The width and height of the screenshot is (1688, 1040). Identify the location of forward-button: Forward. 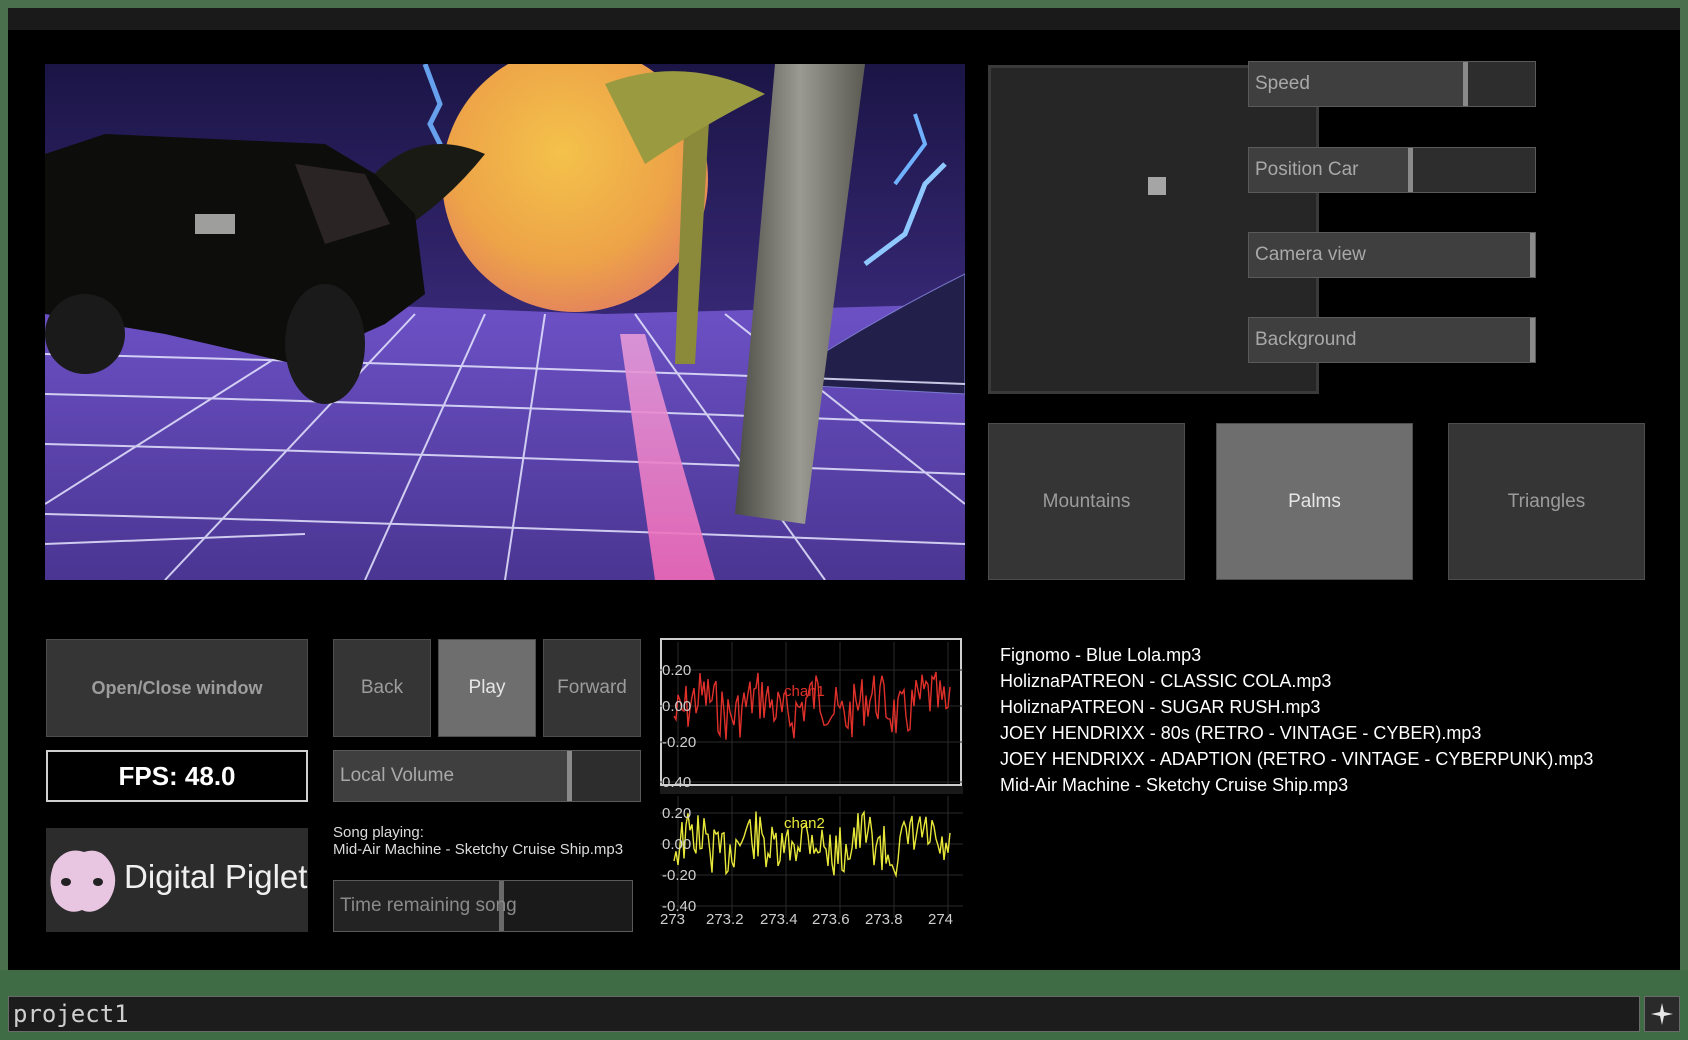
(592, 688).